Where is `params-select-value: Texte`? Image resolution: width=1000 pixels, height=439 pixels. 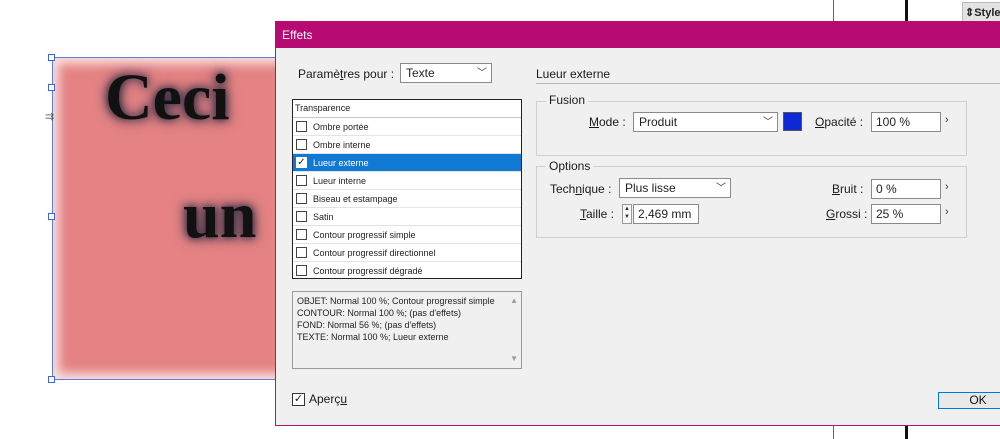 params-select-value: Texte is located at coordinates (420, 73).